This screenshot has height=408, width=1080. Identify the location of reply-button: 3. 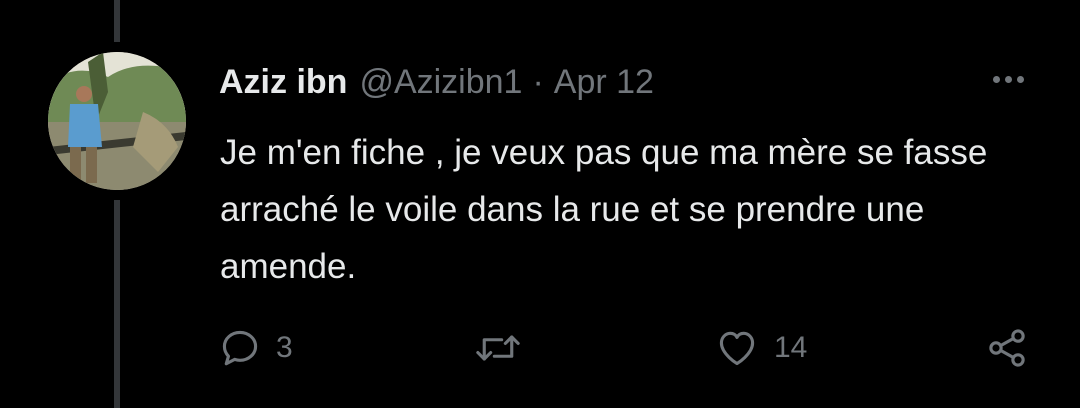
(255, 348).